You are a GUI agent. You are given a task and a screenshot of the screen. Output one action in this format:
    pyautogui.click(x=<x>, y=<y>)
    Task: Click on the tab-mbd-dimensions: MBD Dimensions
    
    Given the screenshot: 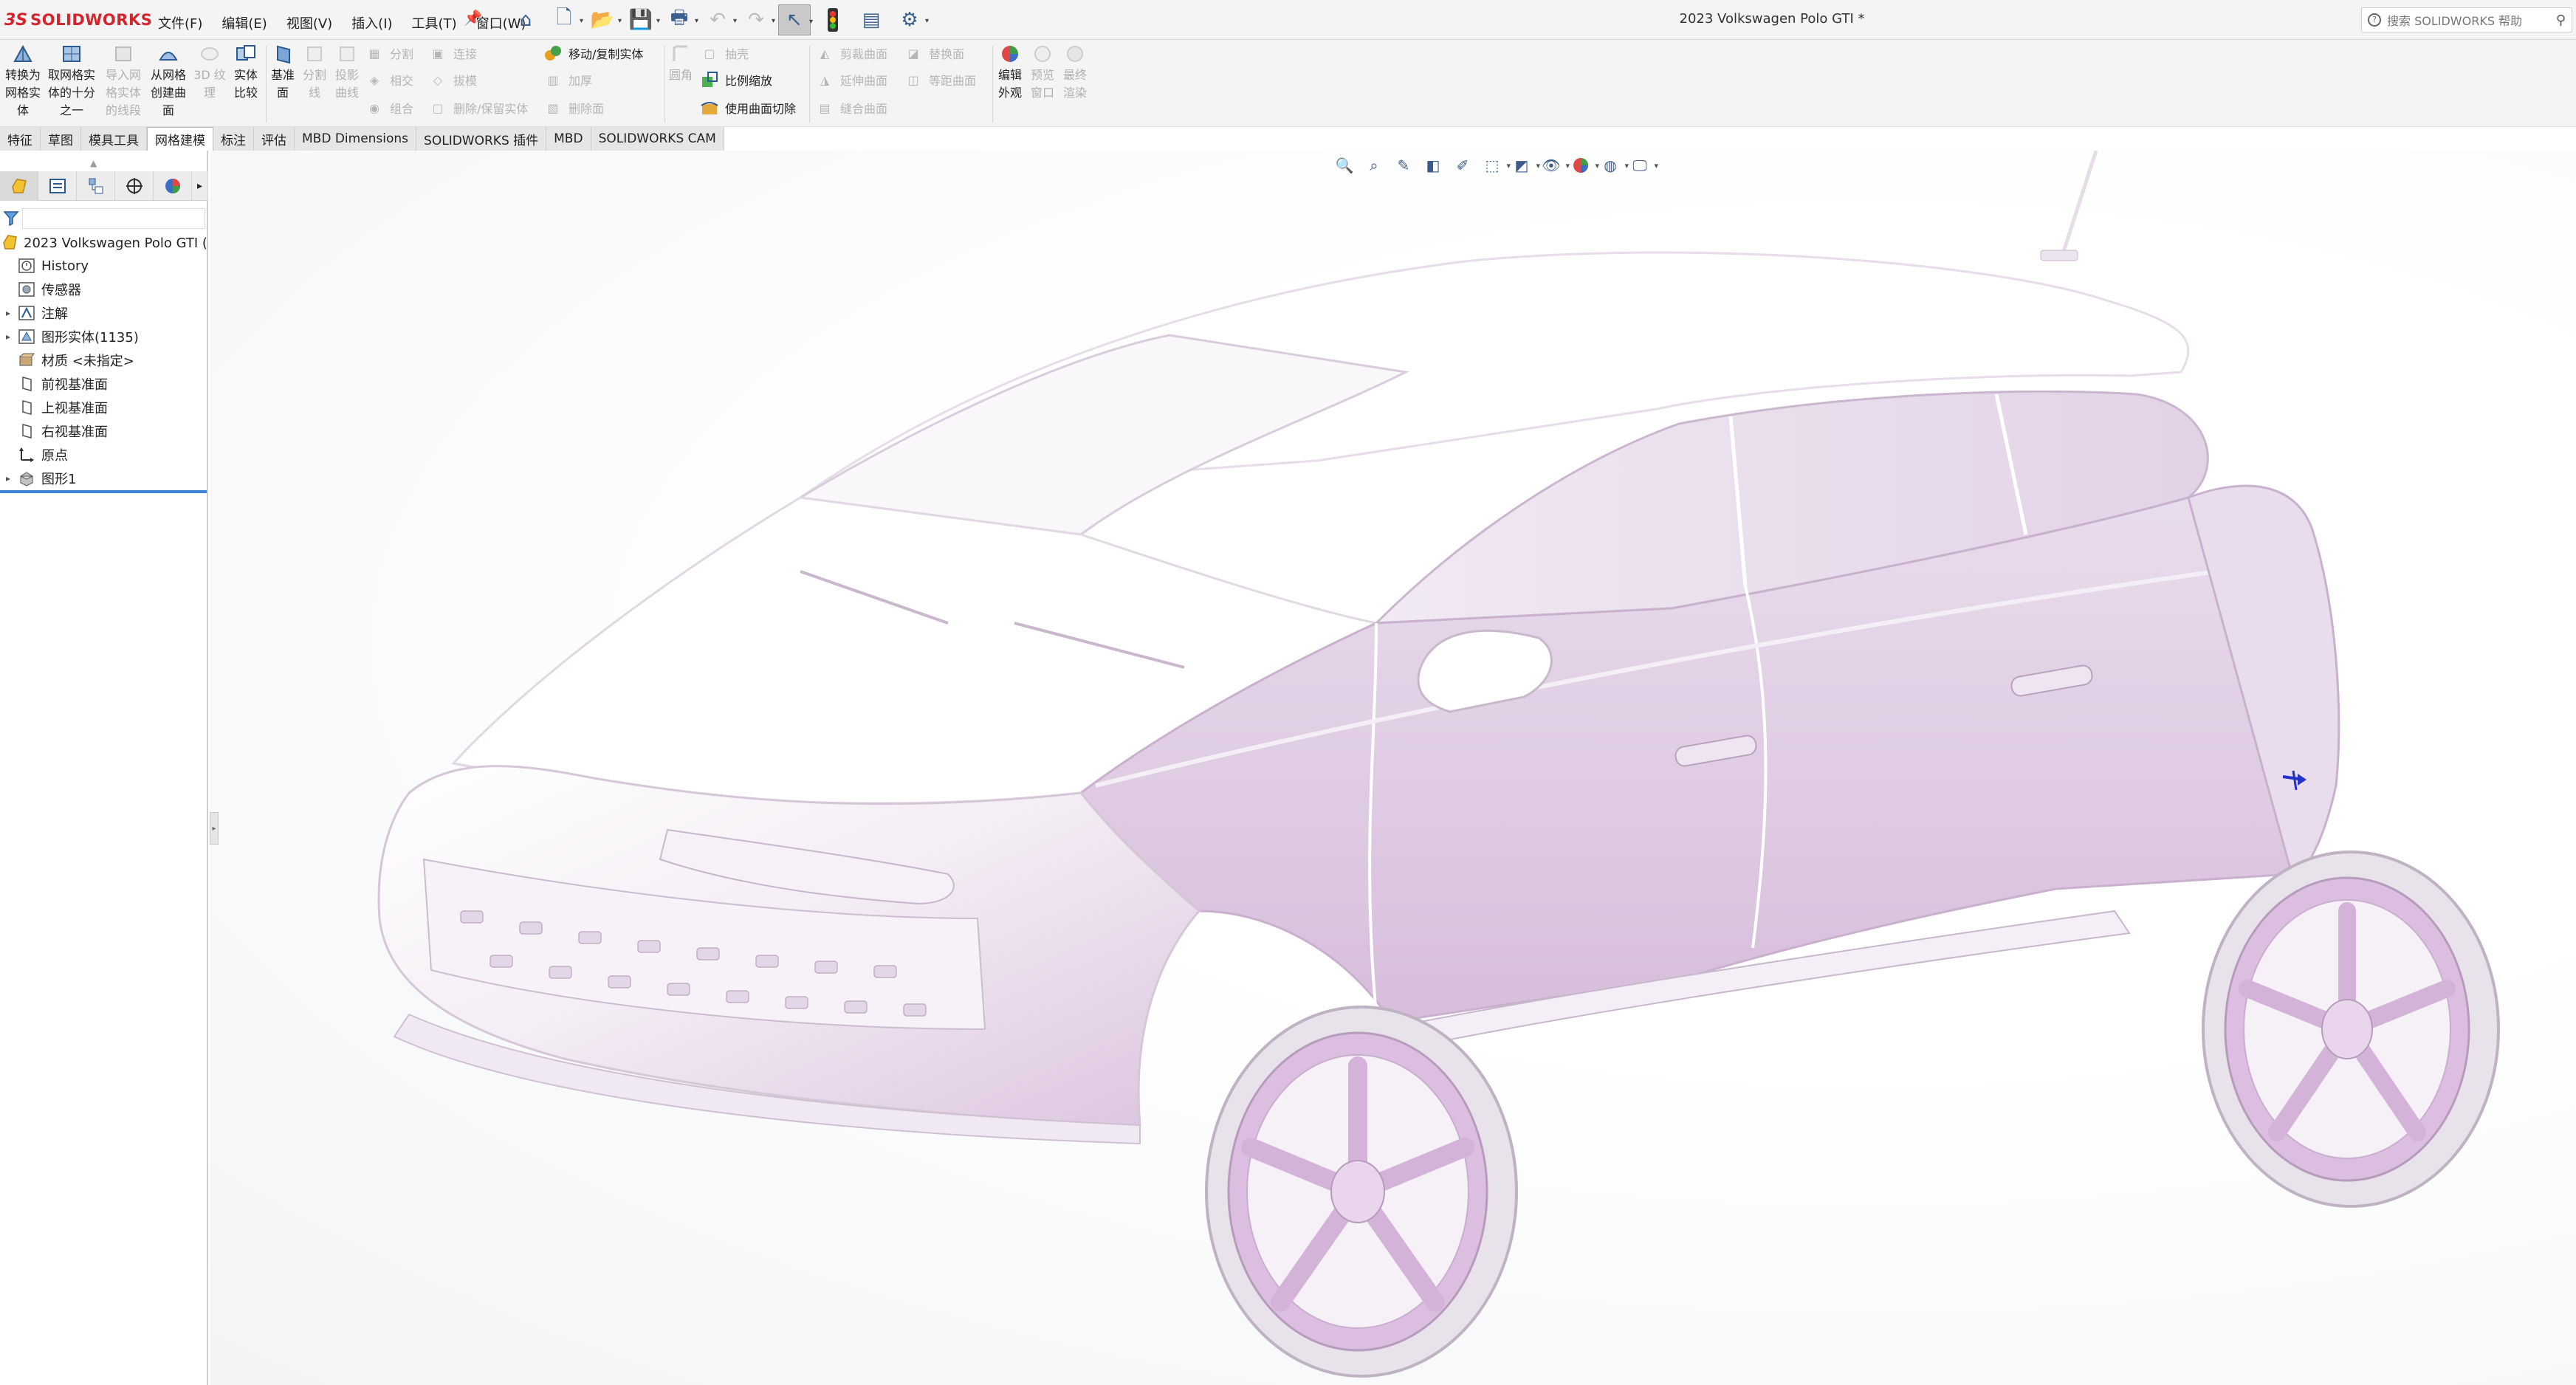 What is the action you would take?
    pyautogui.click(x=356, y=139)
    